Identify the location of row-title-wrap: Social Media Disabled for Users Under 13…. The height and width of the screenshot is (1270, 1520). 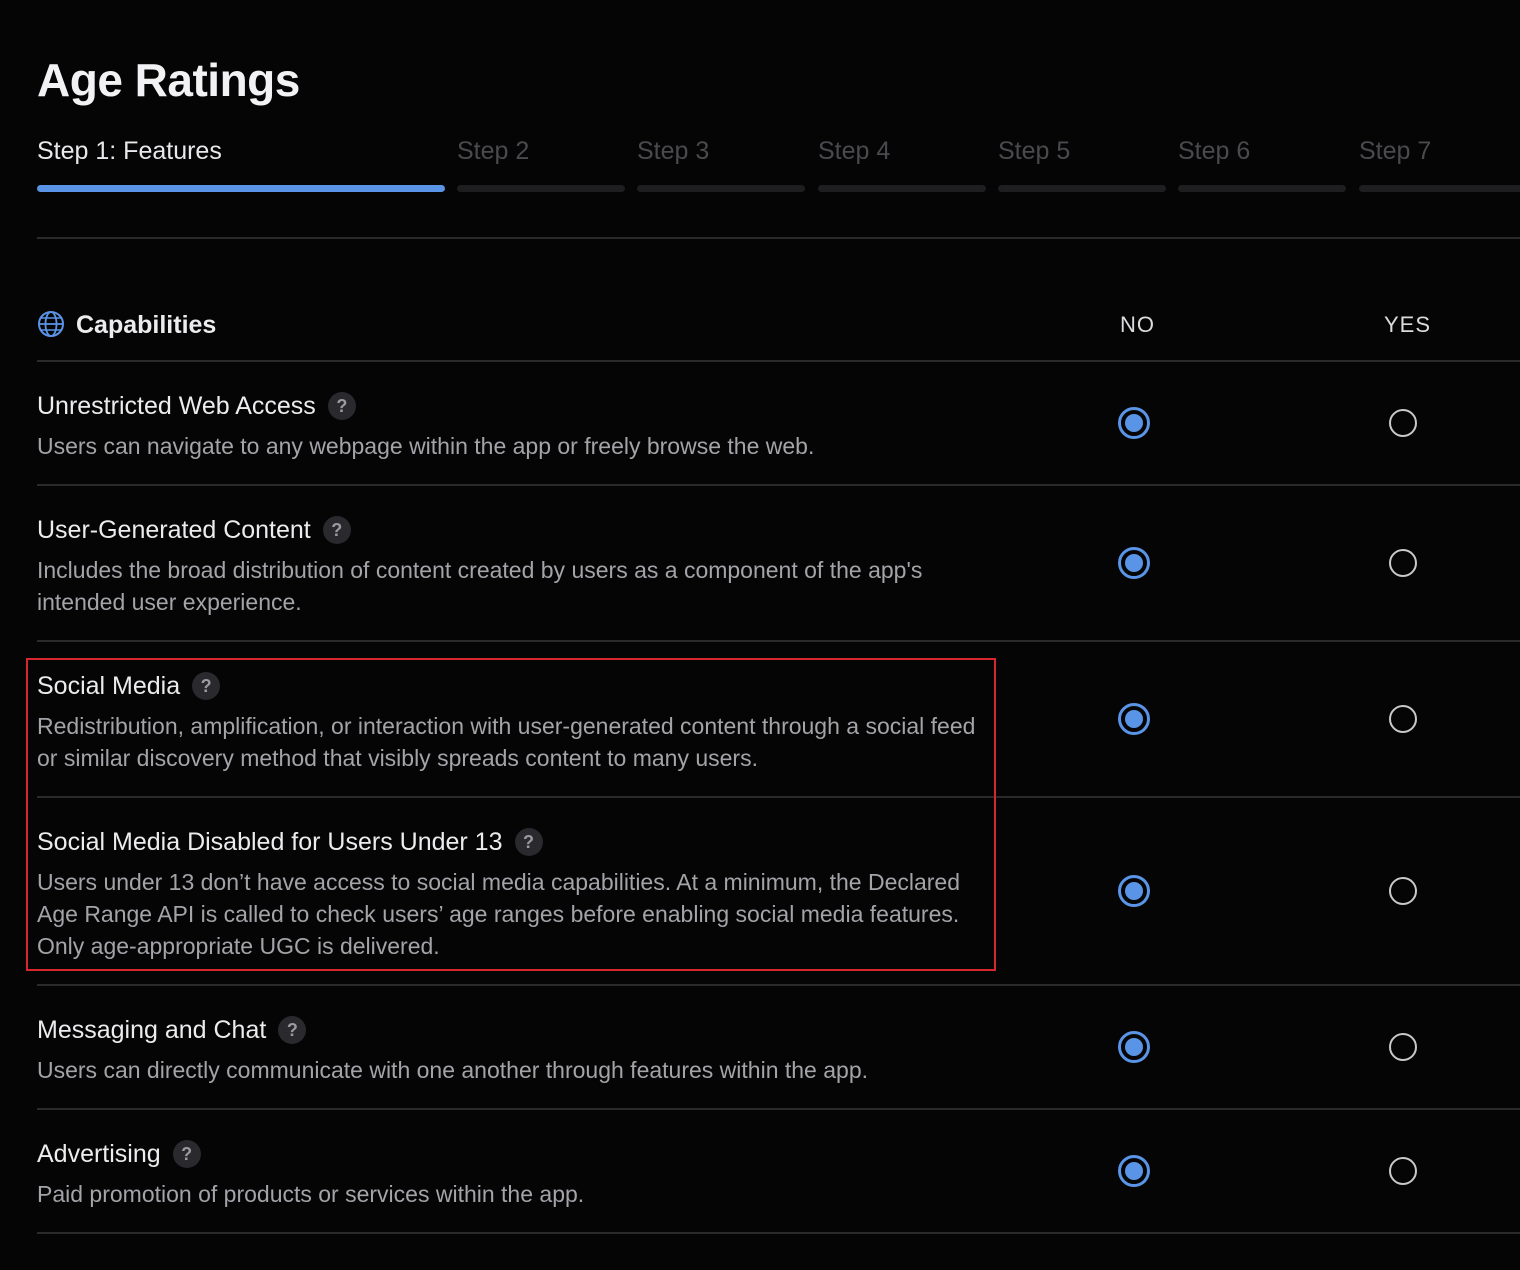
(290, 842).